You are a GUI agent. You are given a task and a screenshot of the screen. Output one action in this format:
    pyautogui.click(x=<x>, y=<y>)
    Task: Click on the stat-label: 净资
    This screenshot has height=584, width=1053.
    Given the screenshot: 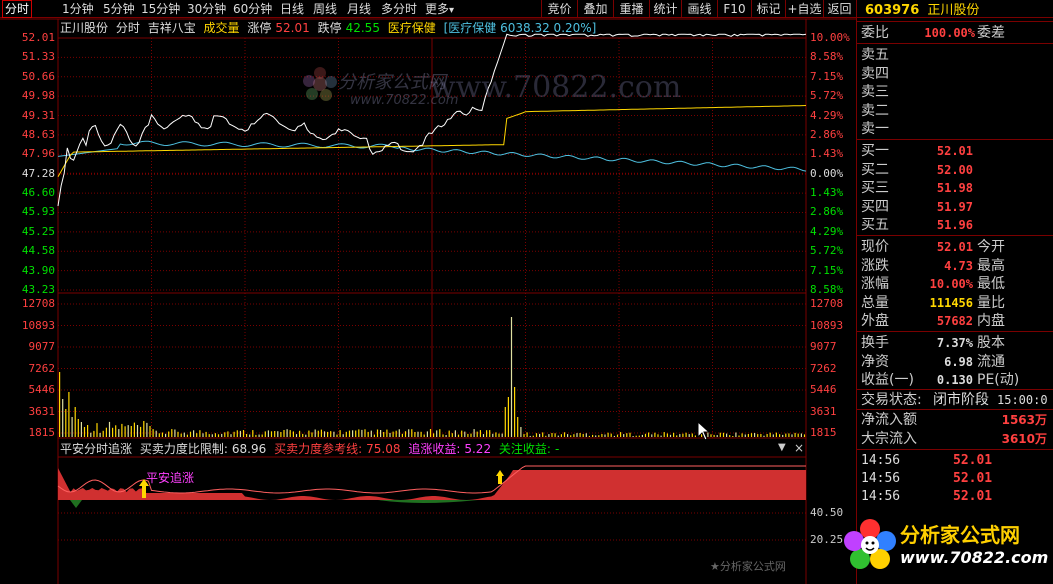 What is the action you would take?
    pyautogui.click(x=875, y=361)
    